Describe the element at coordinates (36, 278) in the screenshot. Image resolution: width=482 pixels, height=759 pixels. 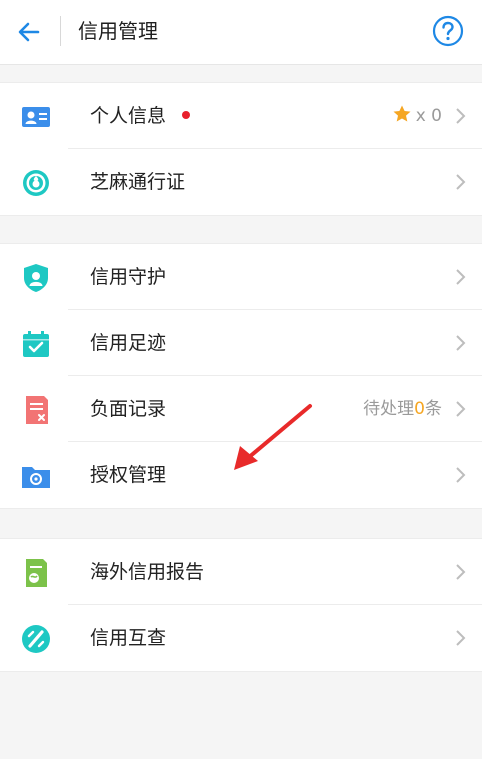
I see `shield-user-icon` at that location.